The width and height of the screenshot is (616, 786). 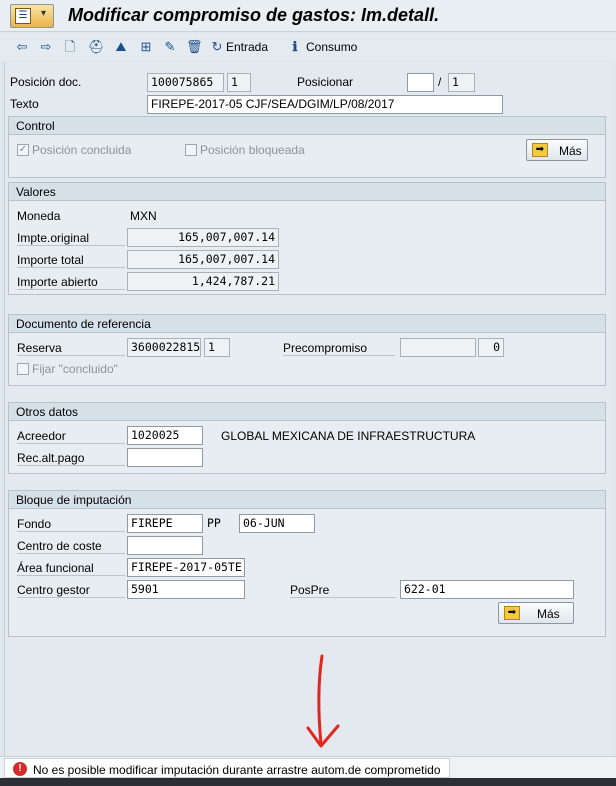 I want to click on control-group-title: Control, so click(x=307, y=126).